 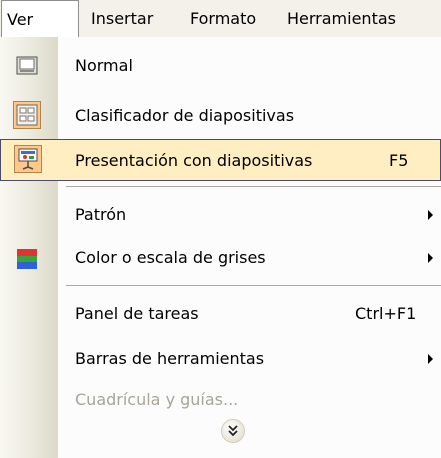 What do you see at coordinates (220, 314) in the screenshot?
I see `menu-item-panel-tareas: Panel de tareas Ctrl+F1` at bounding box center [220, 314].